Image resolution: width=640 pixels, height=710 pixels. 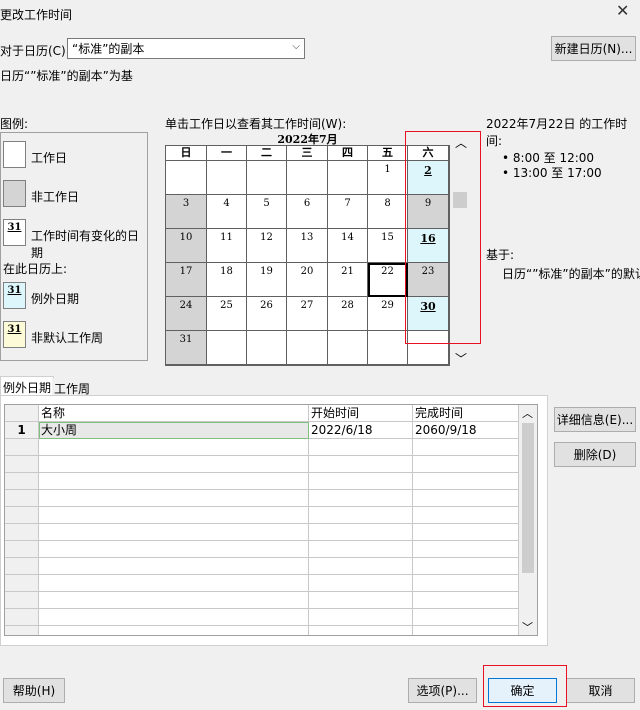 What do you see at coordinates (307, 314) in the screenshot?
I see `calendar-day-cell: 27` at bounding box center [307, 314].